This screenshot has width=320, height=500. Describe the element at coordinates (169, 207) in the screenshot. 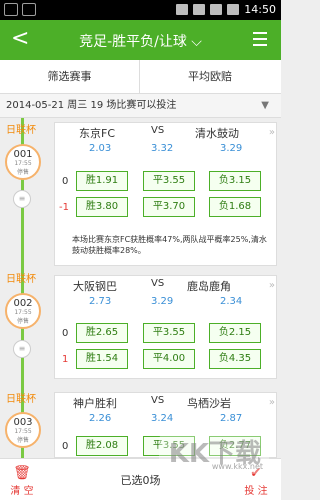

I see `bet-draw: 平3.70` at that location.